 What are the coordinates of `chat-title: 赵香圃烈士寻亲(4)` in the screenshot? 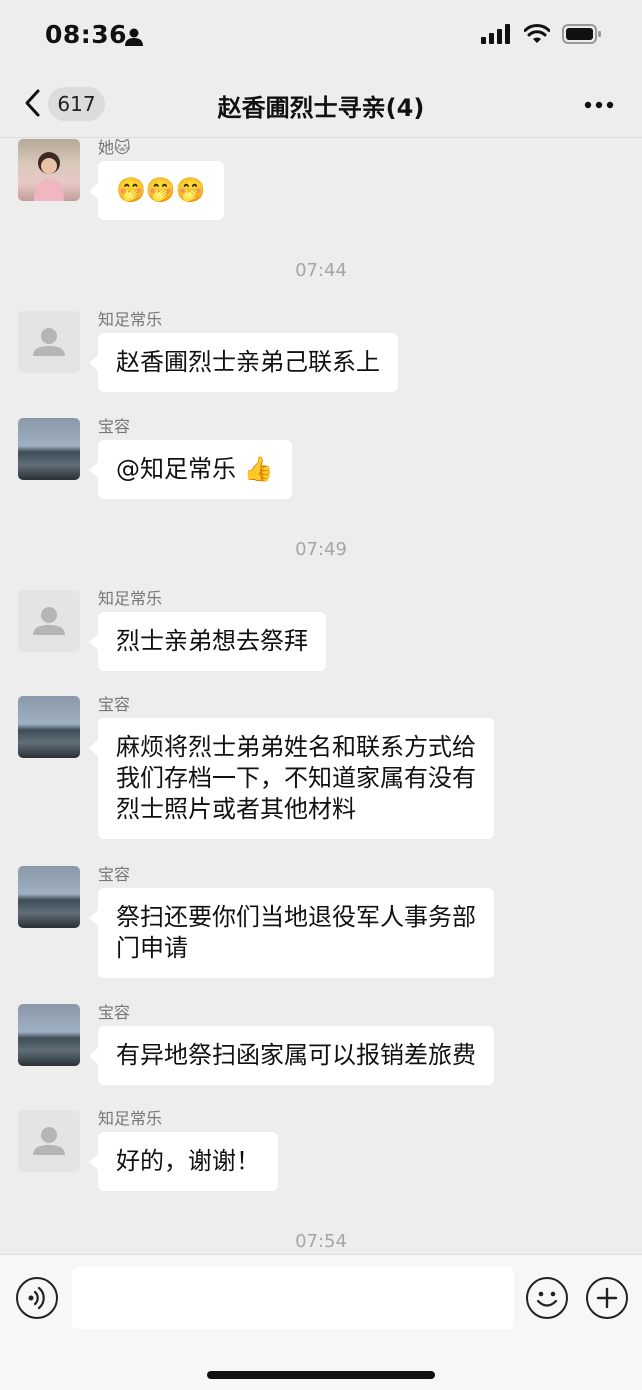 It's located at (321, 108).